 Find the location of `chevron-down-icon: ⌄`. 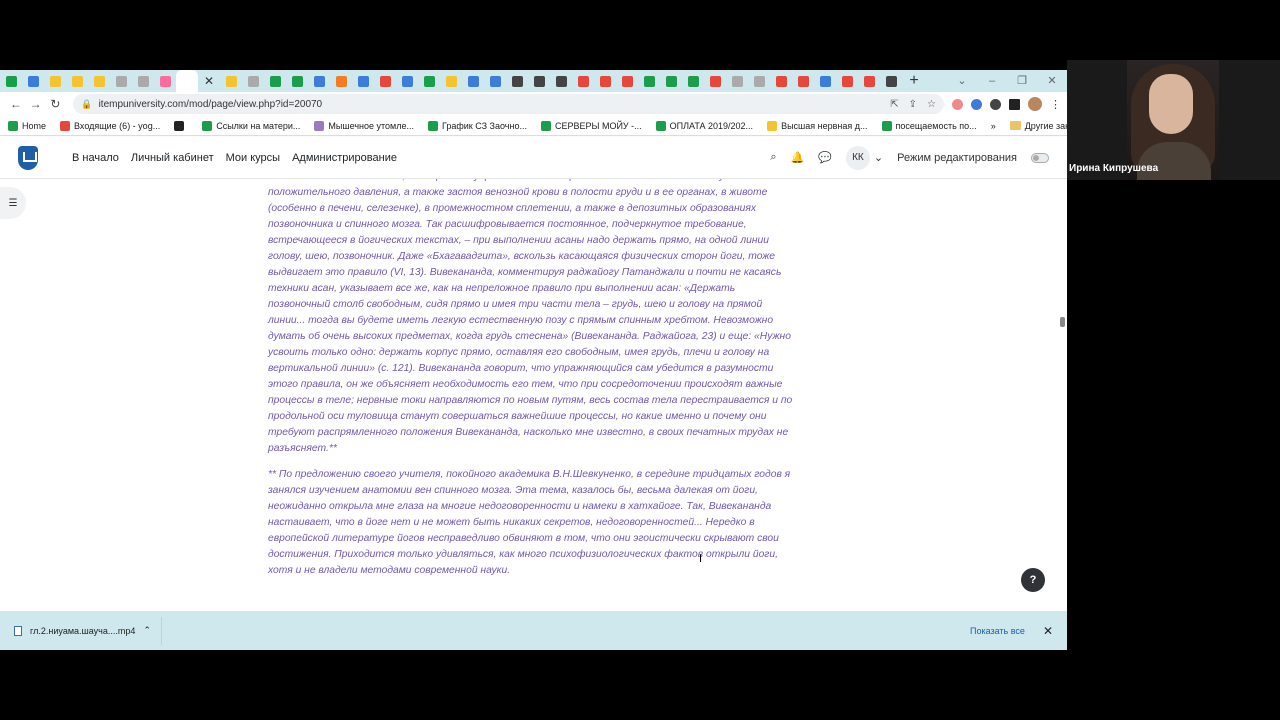

chevron-down-icon: ⌄ is located at coordinates (962, 81).